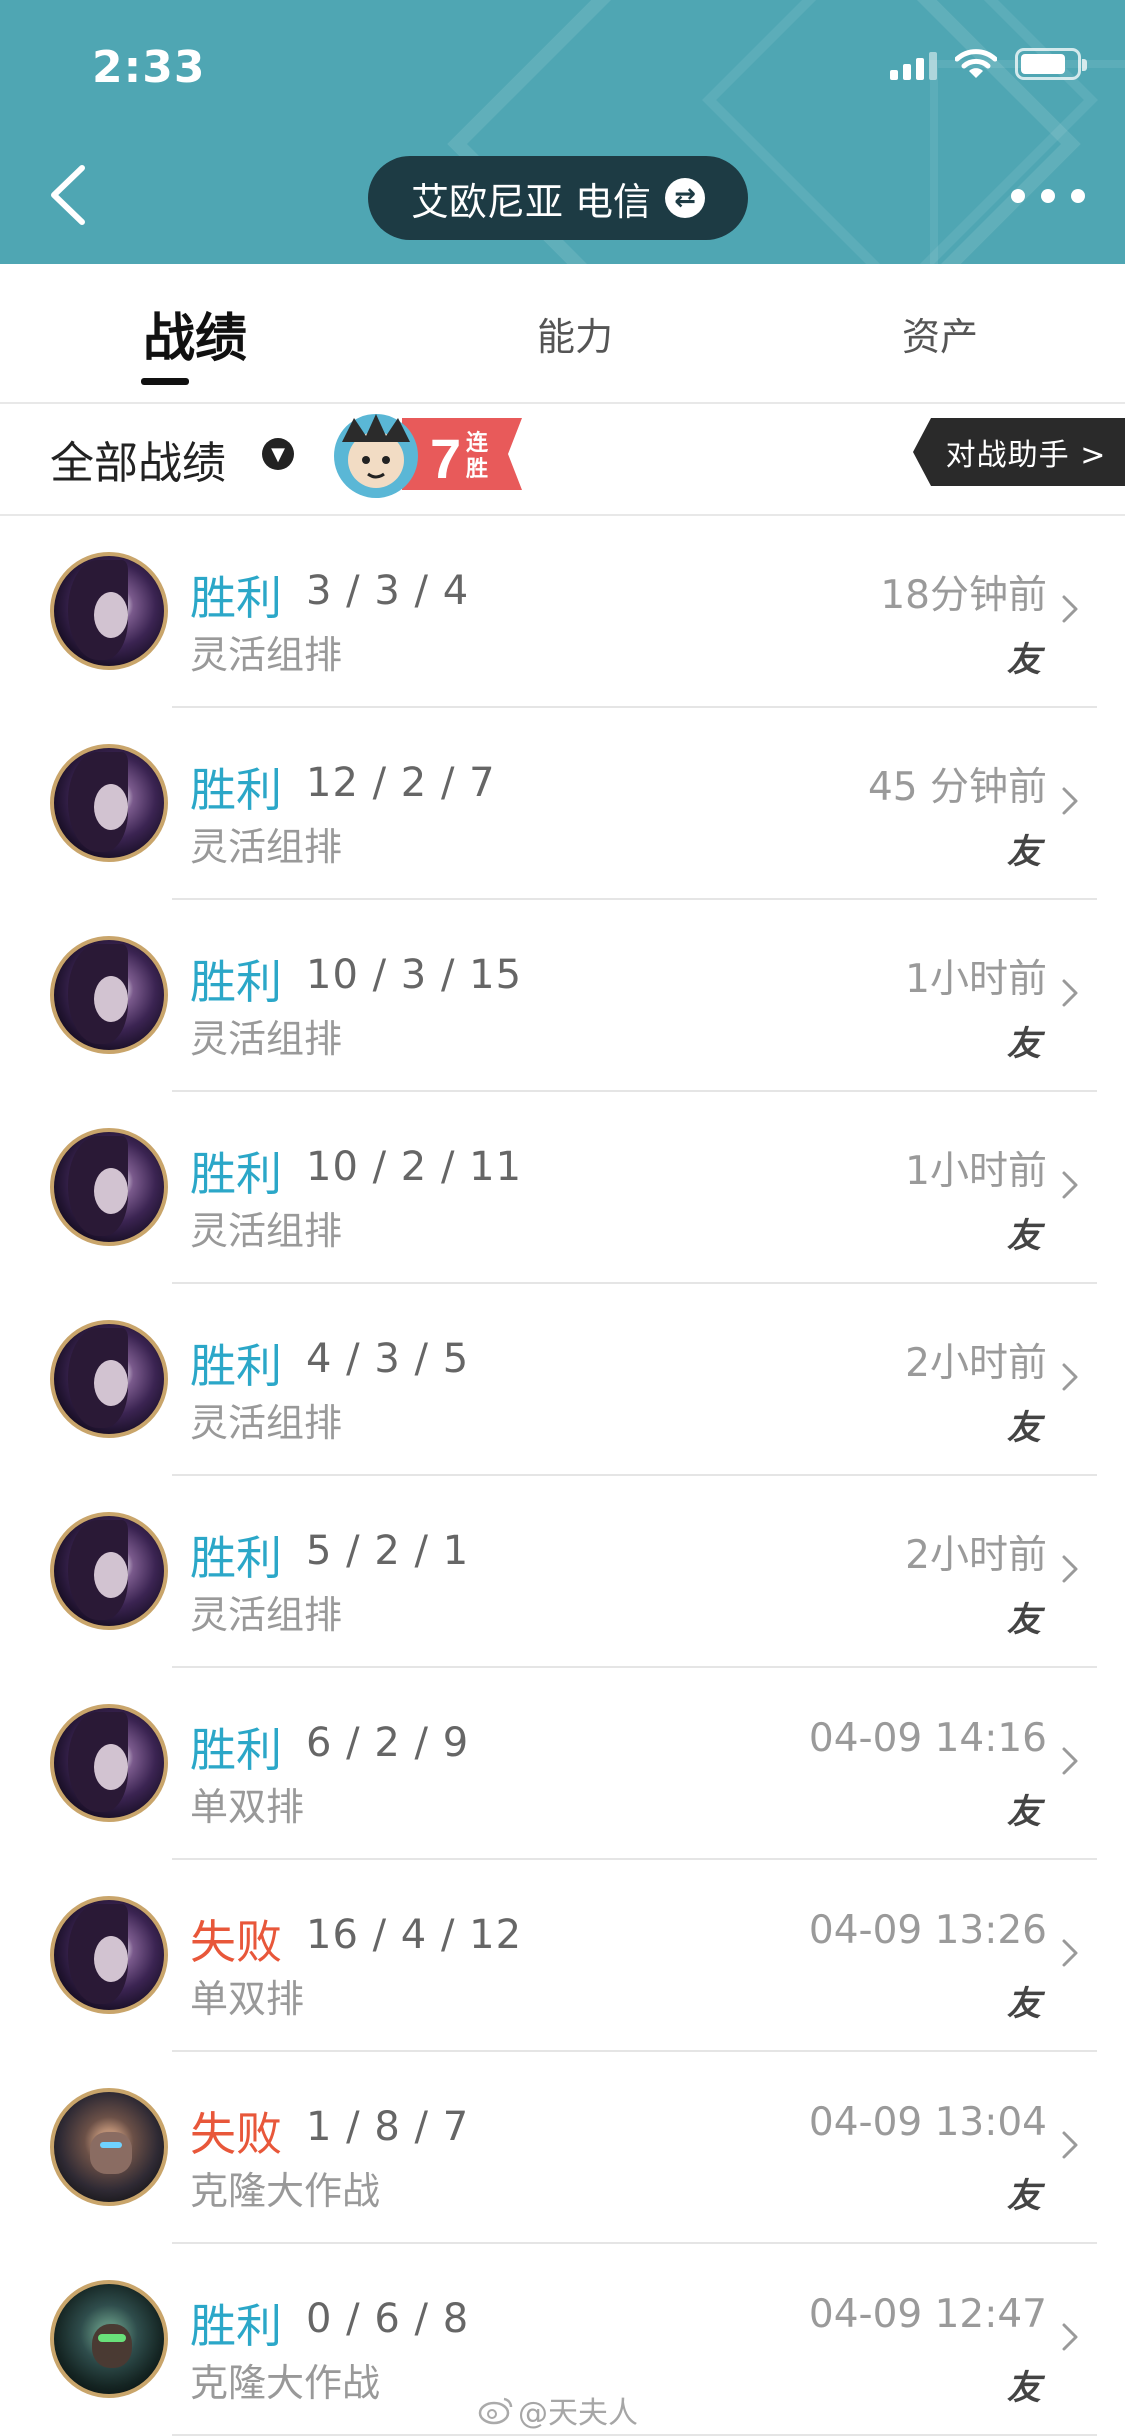 The height and width of the screenshot is (2436, 1125). Describe the element at coordinates (388, 1359) in the screenshot. I see `match-kda: 4 / 3 / 5` at that location.